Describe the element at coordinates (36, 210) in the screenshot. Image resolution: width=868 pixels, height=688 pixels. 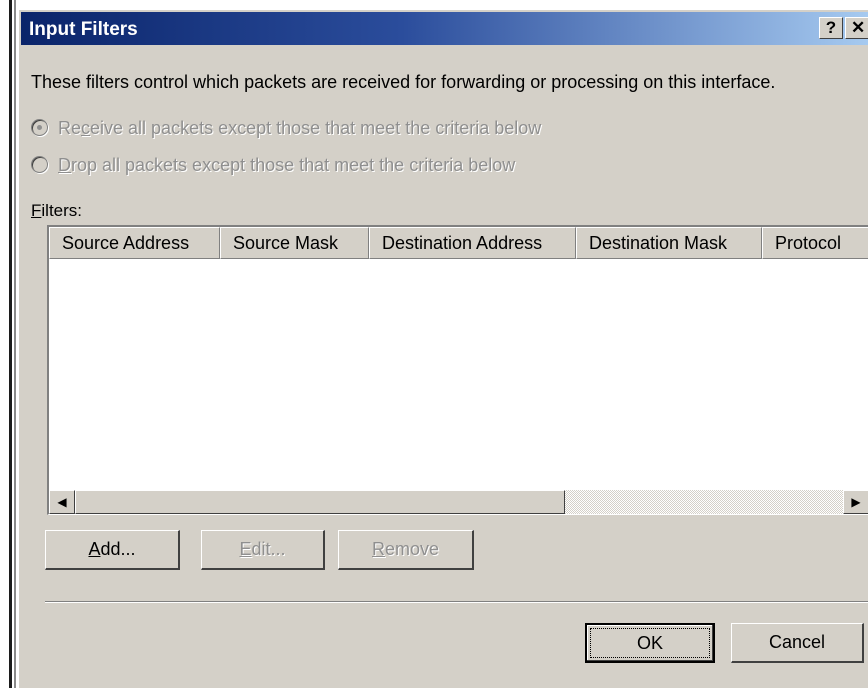
I see `filters-mnemonic: F` at that location.